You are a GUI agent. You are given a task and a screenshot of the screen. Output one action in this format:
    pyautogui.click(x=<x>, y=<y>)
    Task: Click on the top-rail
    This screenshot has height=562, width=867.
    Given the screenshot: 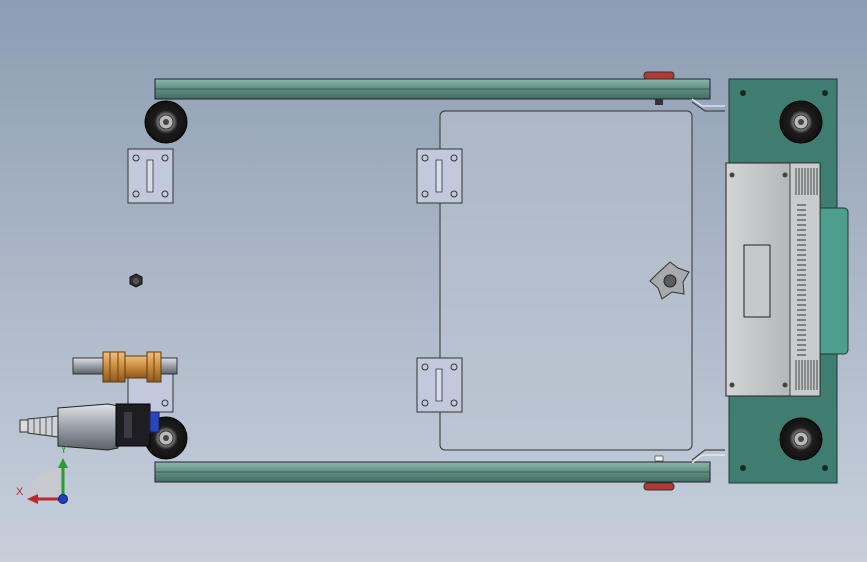 What is the action you would take?
    pyautogui.click(x=432, y=88)
    